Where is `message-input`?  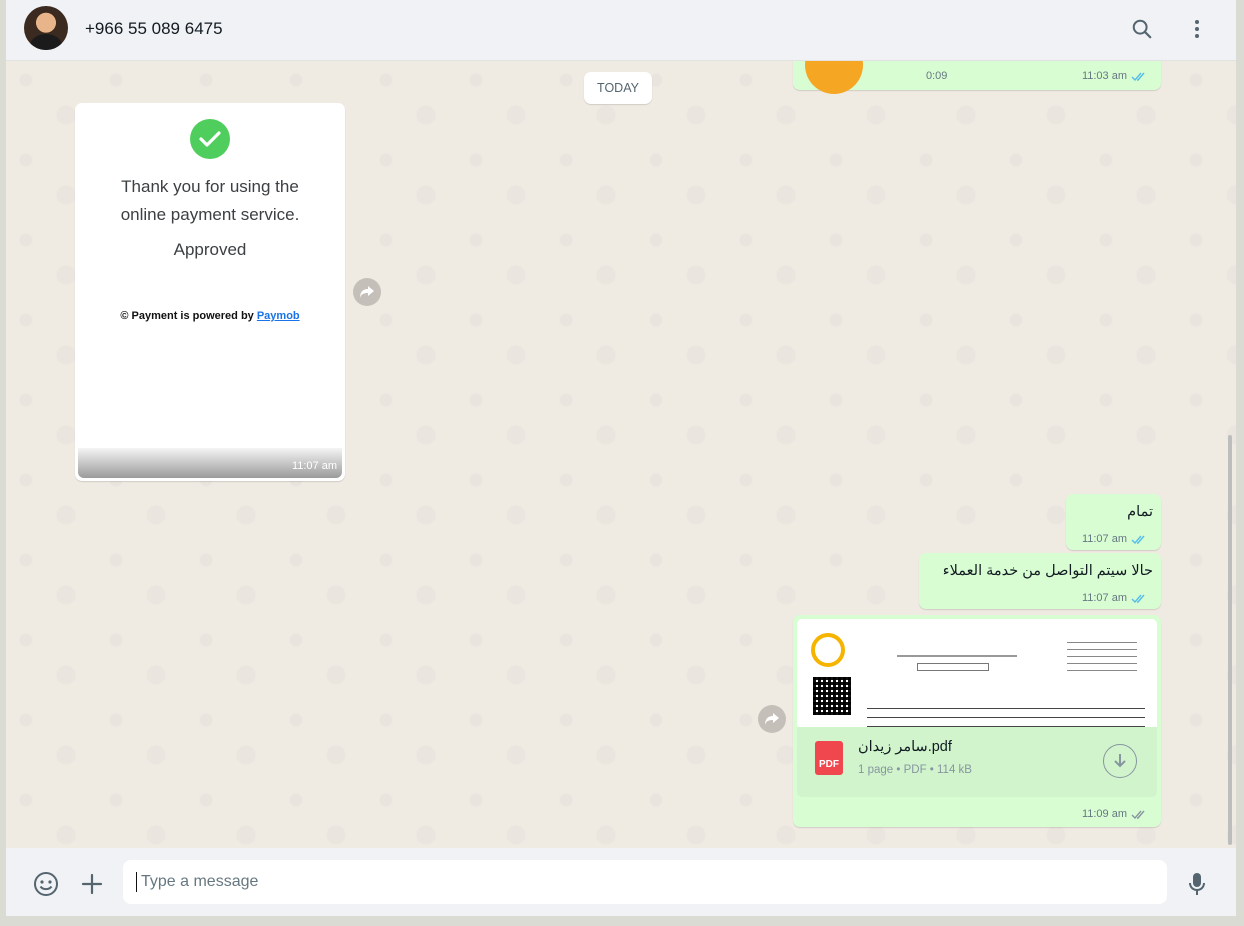
message-input is located at coordinates (645, 882).